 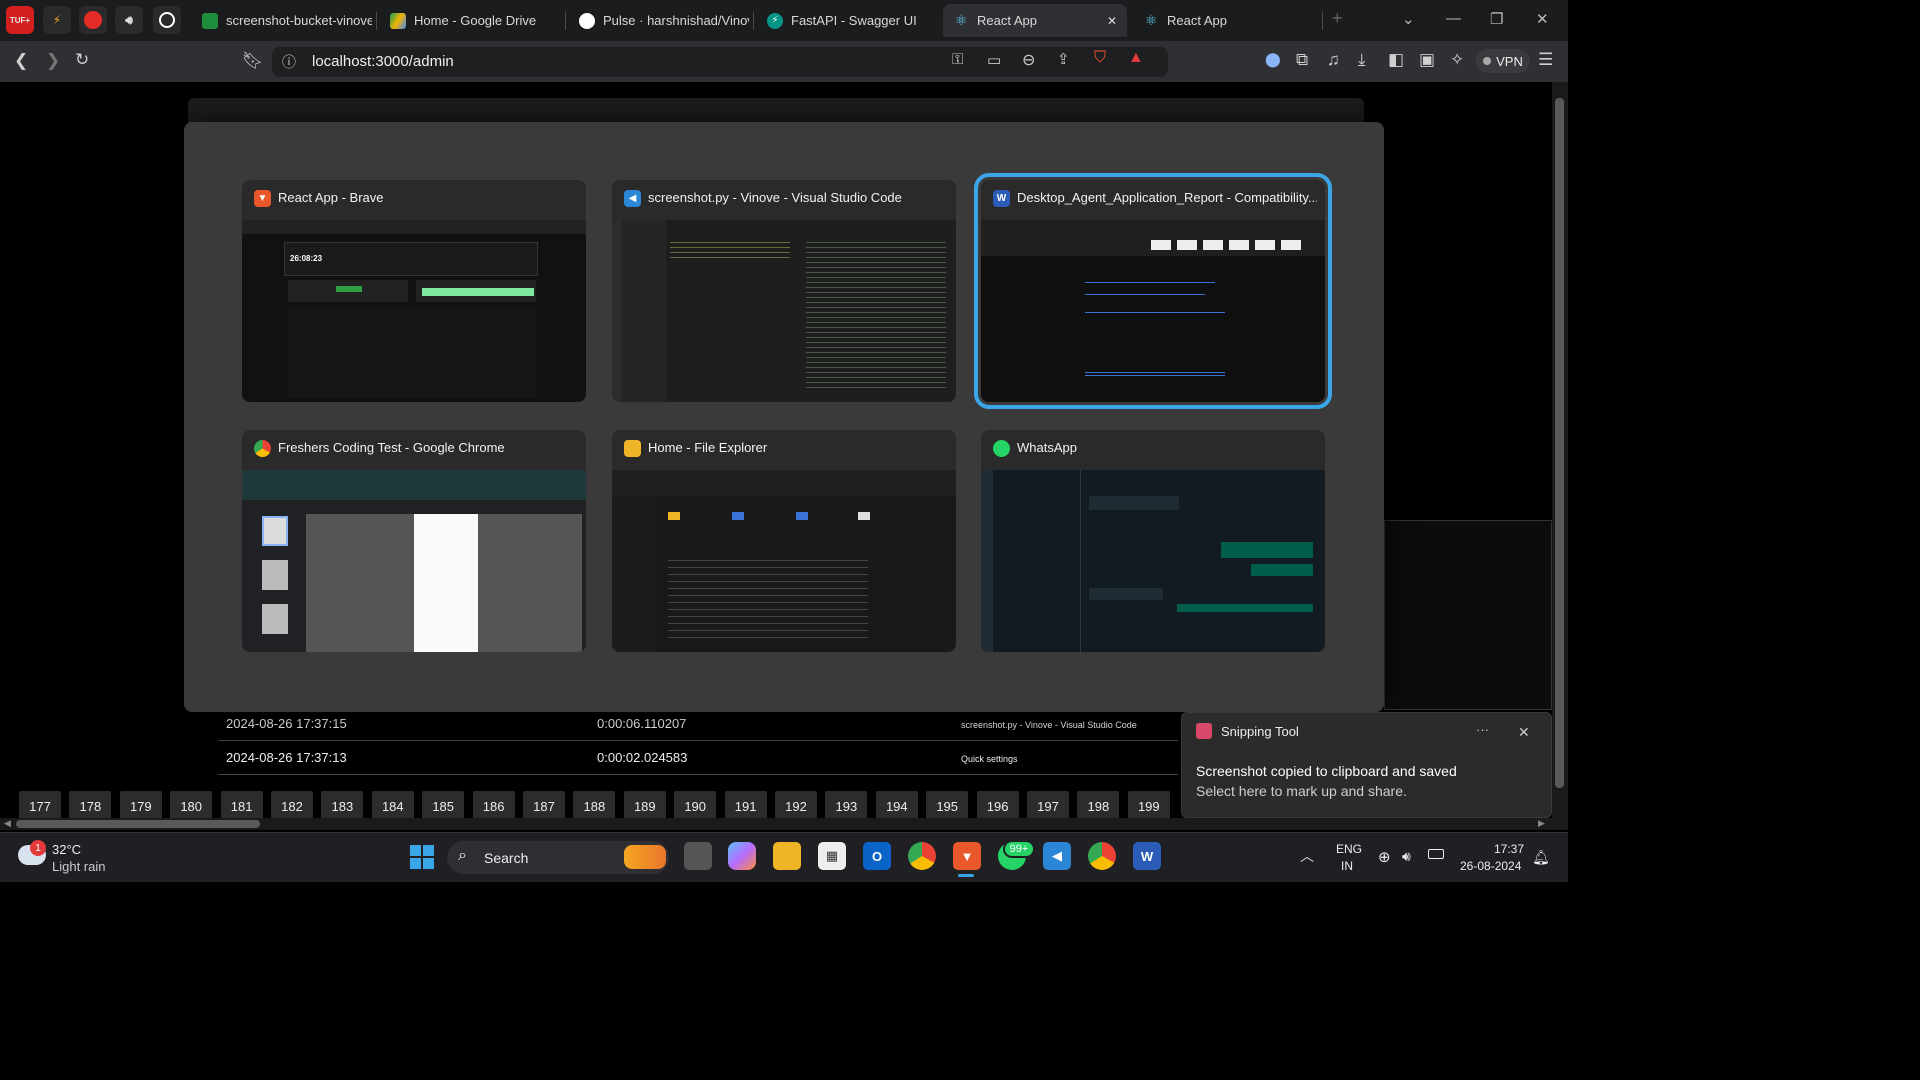 I want to click on page-button: 197, so click(x=1048, y=806).